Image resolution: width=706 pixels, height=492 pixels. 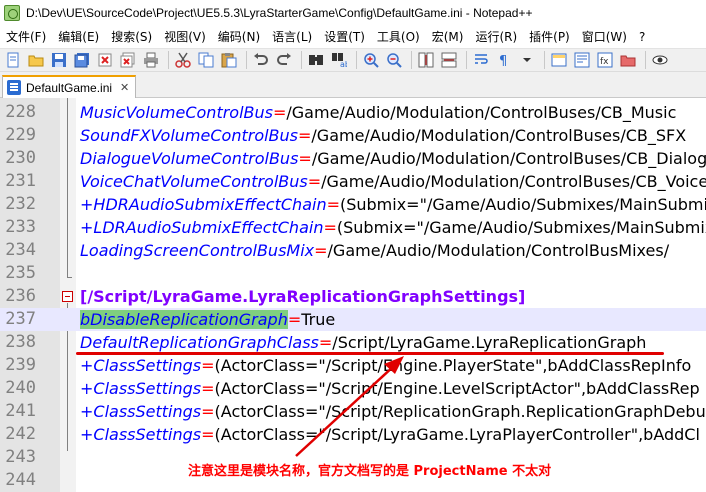 I want to click on save-icon, so click(x=59, y=60).